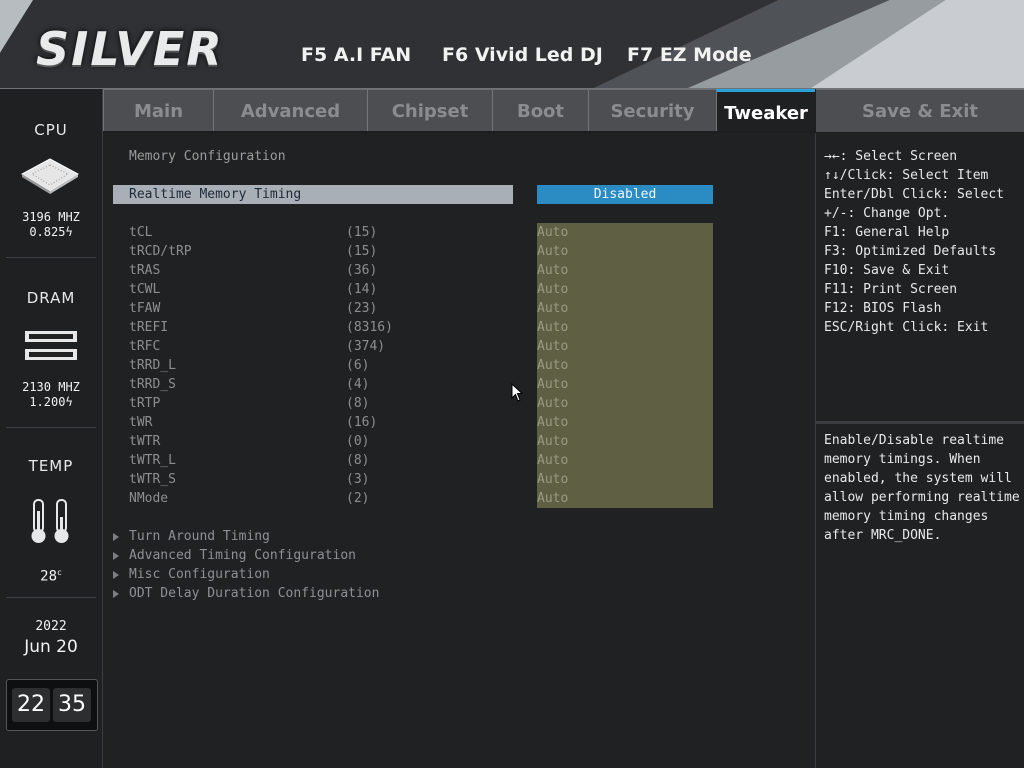  Describe the element at coordinates (424, 403) in the screenshot. I see `timing-row: tRTP (8) Auto` at that location.